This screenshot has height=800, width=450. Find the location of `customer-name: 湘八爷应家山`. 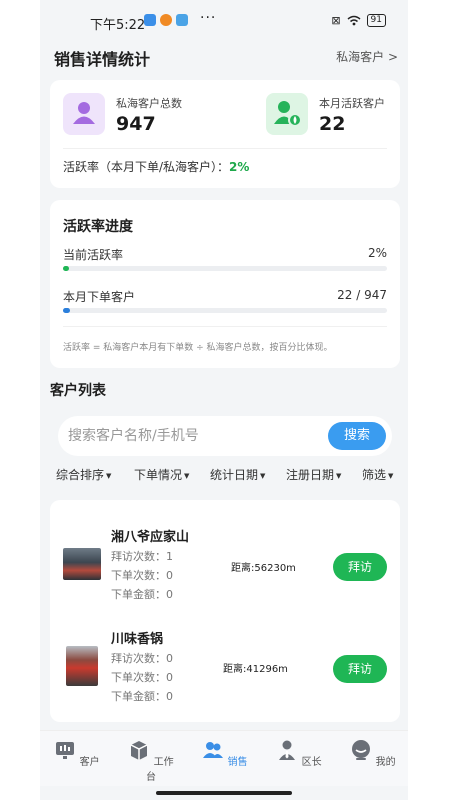

customer-name: 湘八爷应家山 is located at coordinates (150, 537).